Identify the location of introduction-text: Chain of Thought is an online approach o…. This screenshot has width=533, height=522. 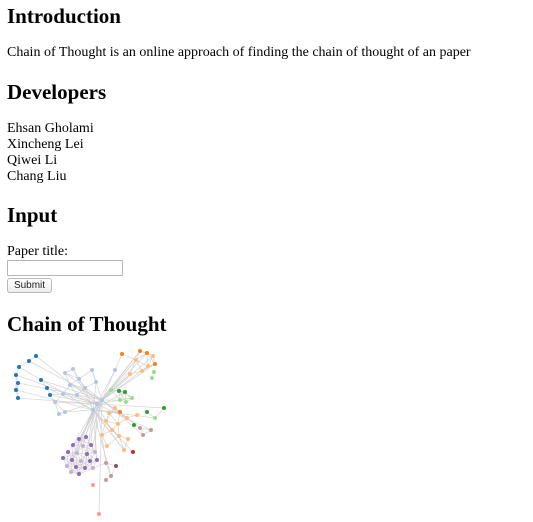
(239, 52).